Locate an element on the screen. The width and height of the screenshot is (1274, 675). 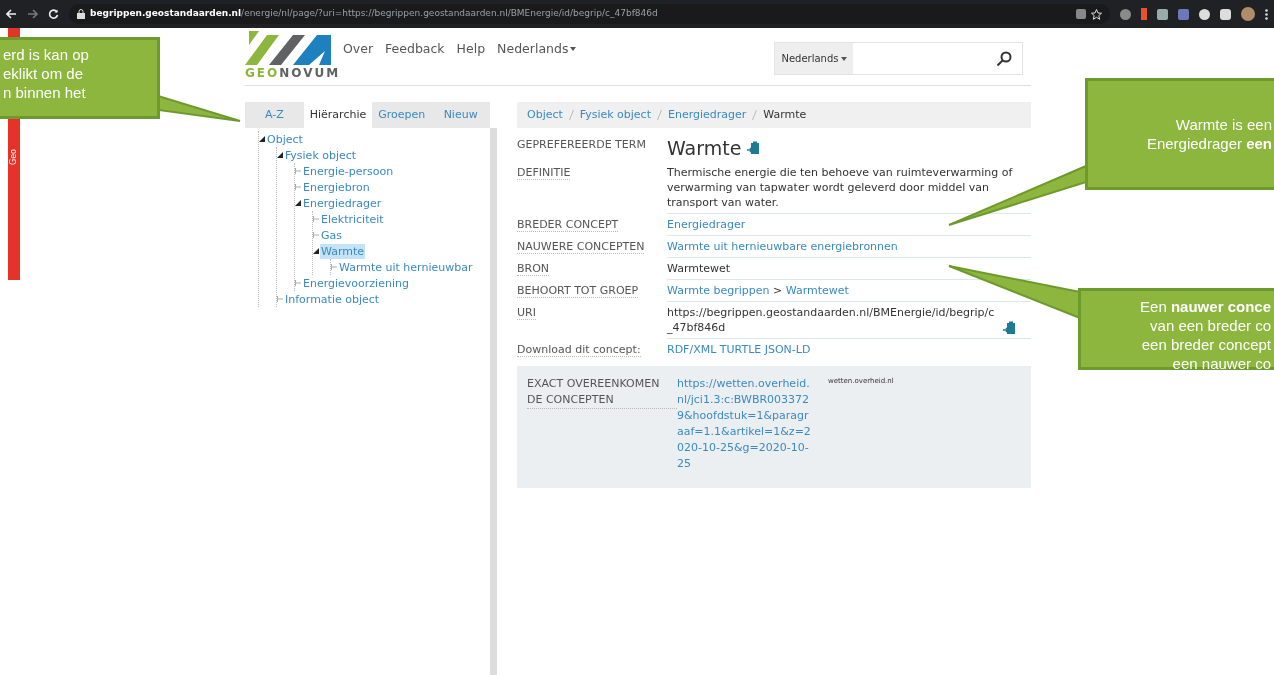
star-icon is located at coordinates (1096, 14).